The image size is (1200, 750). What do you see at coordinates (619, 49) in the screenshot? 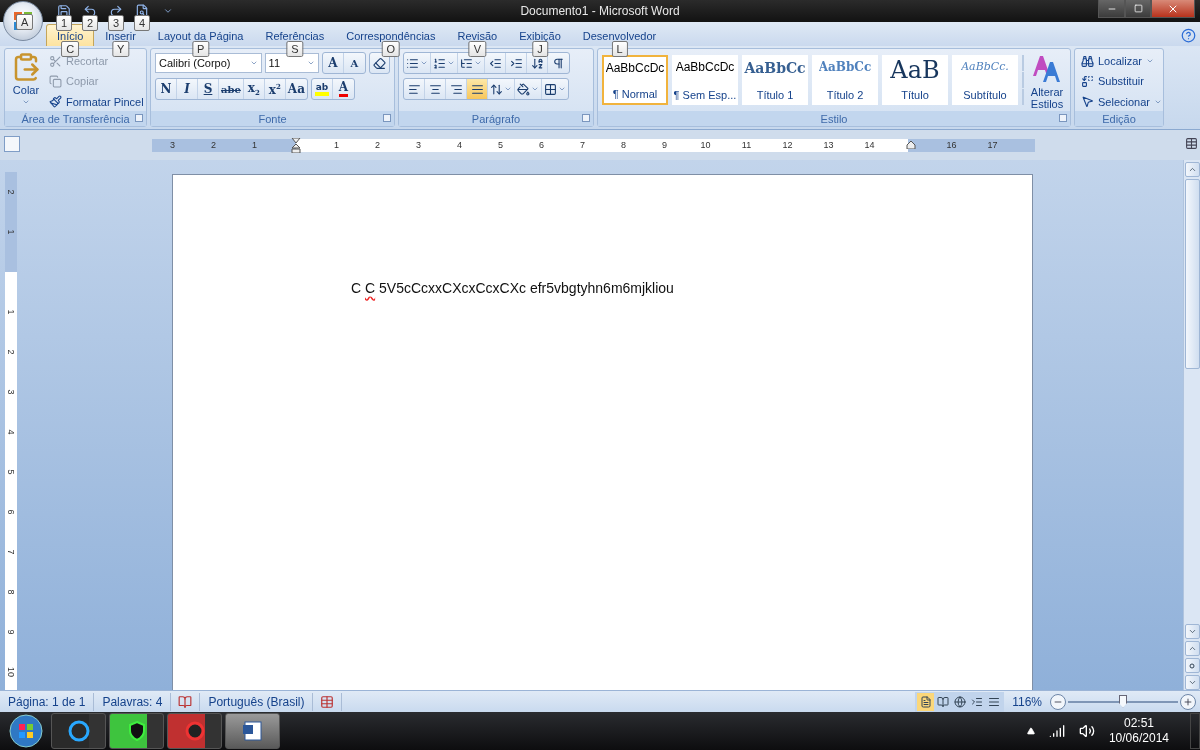
I see `keytip-tooltip: L` at bounding box center [619, 49].